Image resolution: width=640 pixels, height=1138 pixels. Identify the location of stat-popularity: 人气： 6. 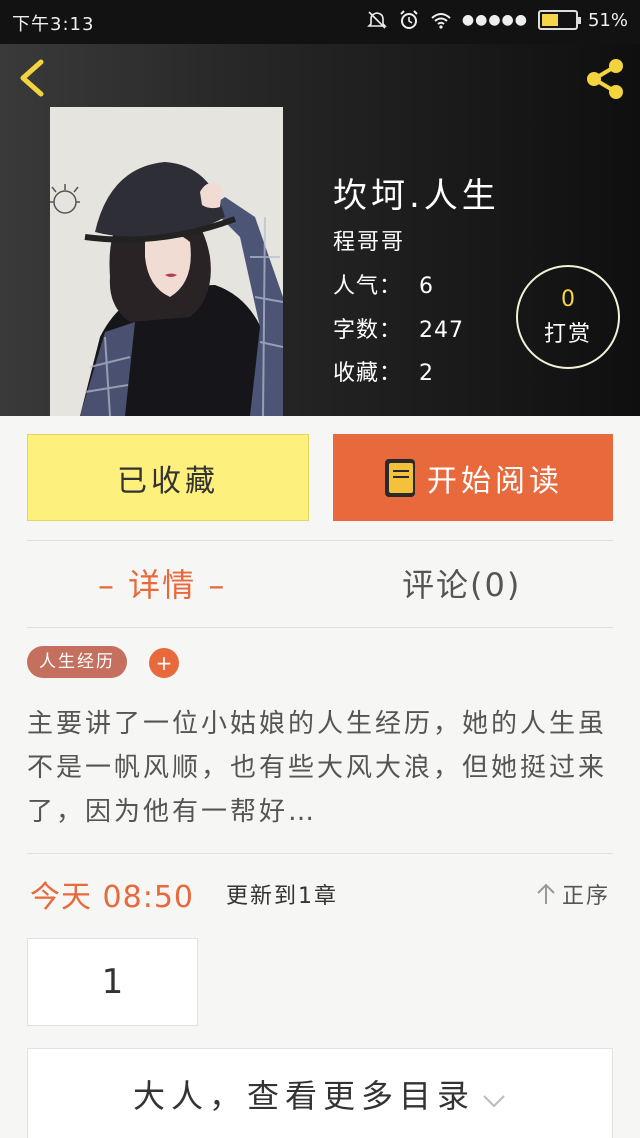
(383, 284).